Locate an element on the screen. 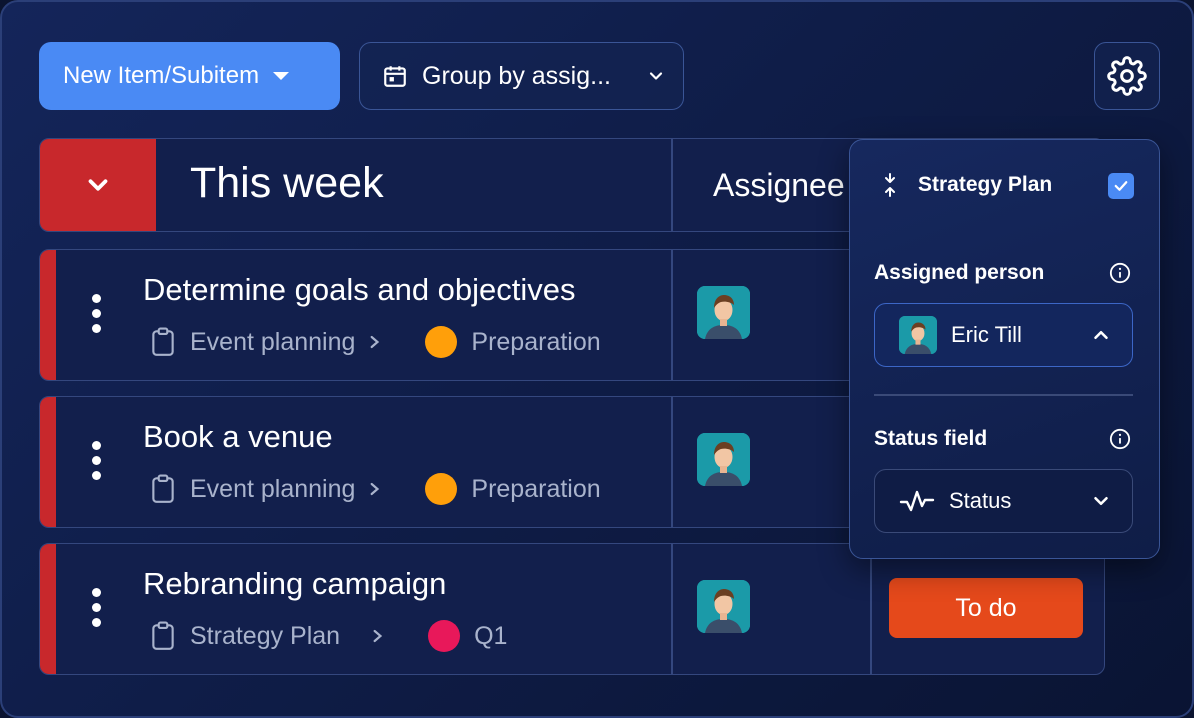 This screenshot has height=718, width=1194. strategy-plan-checkbox is located at coordinates (1121, 186).